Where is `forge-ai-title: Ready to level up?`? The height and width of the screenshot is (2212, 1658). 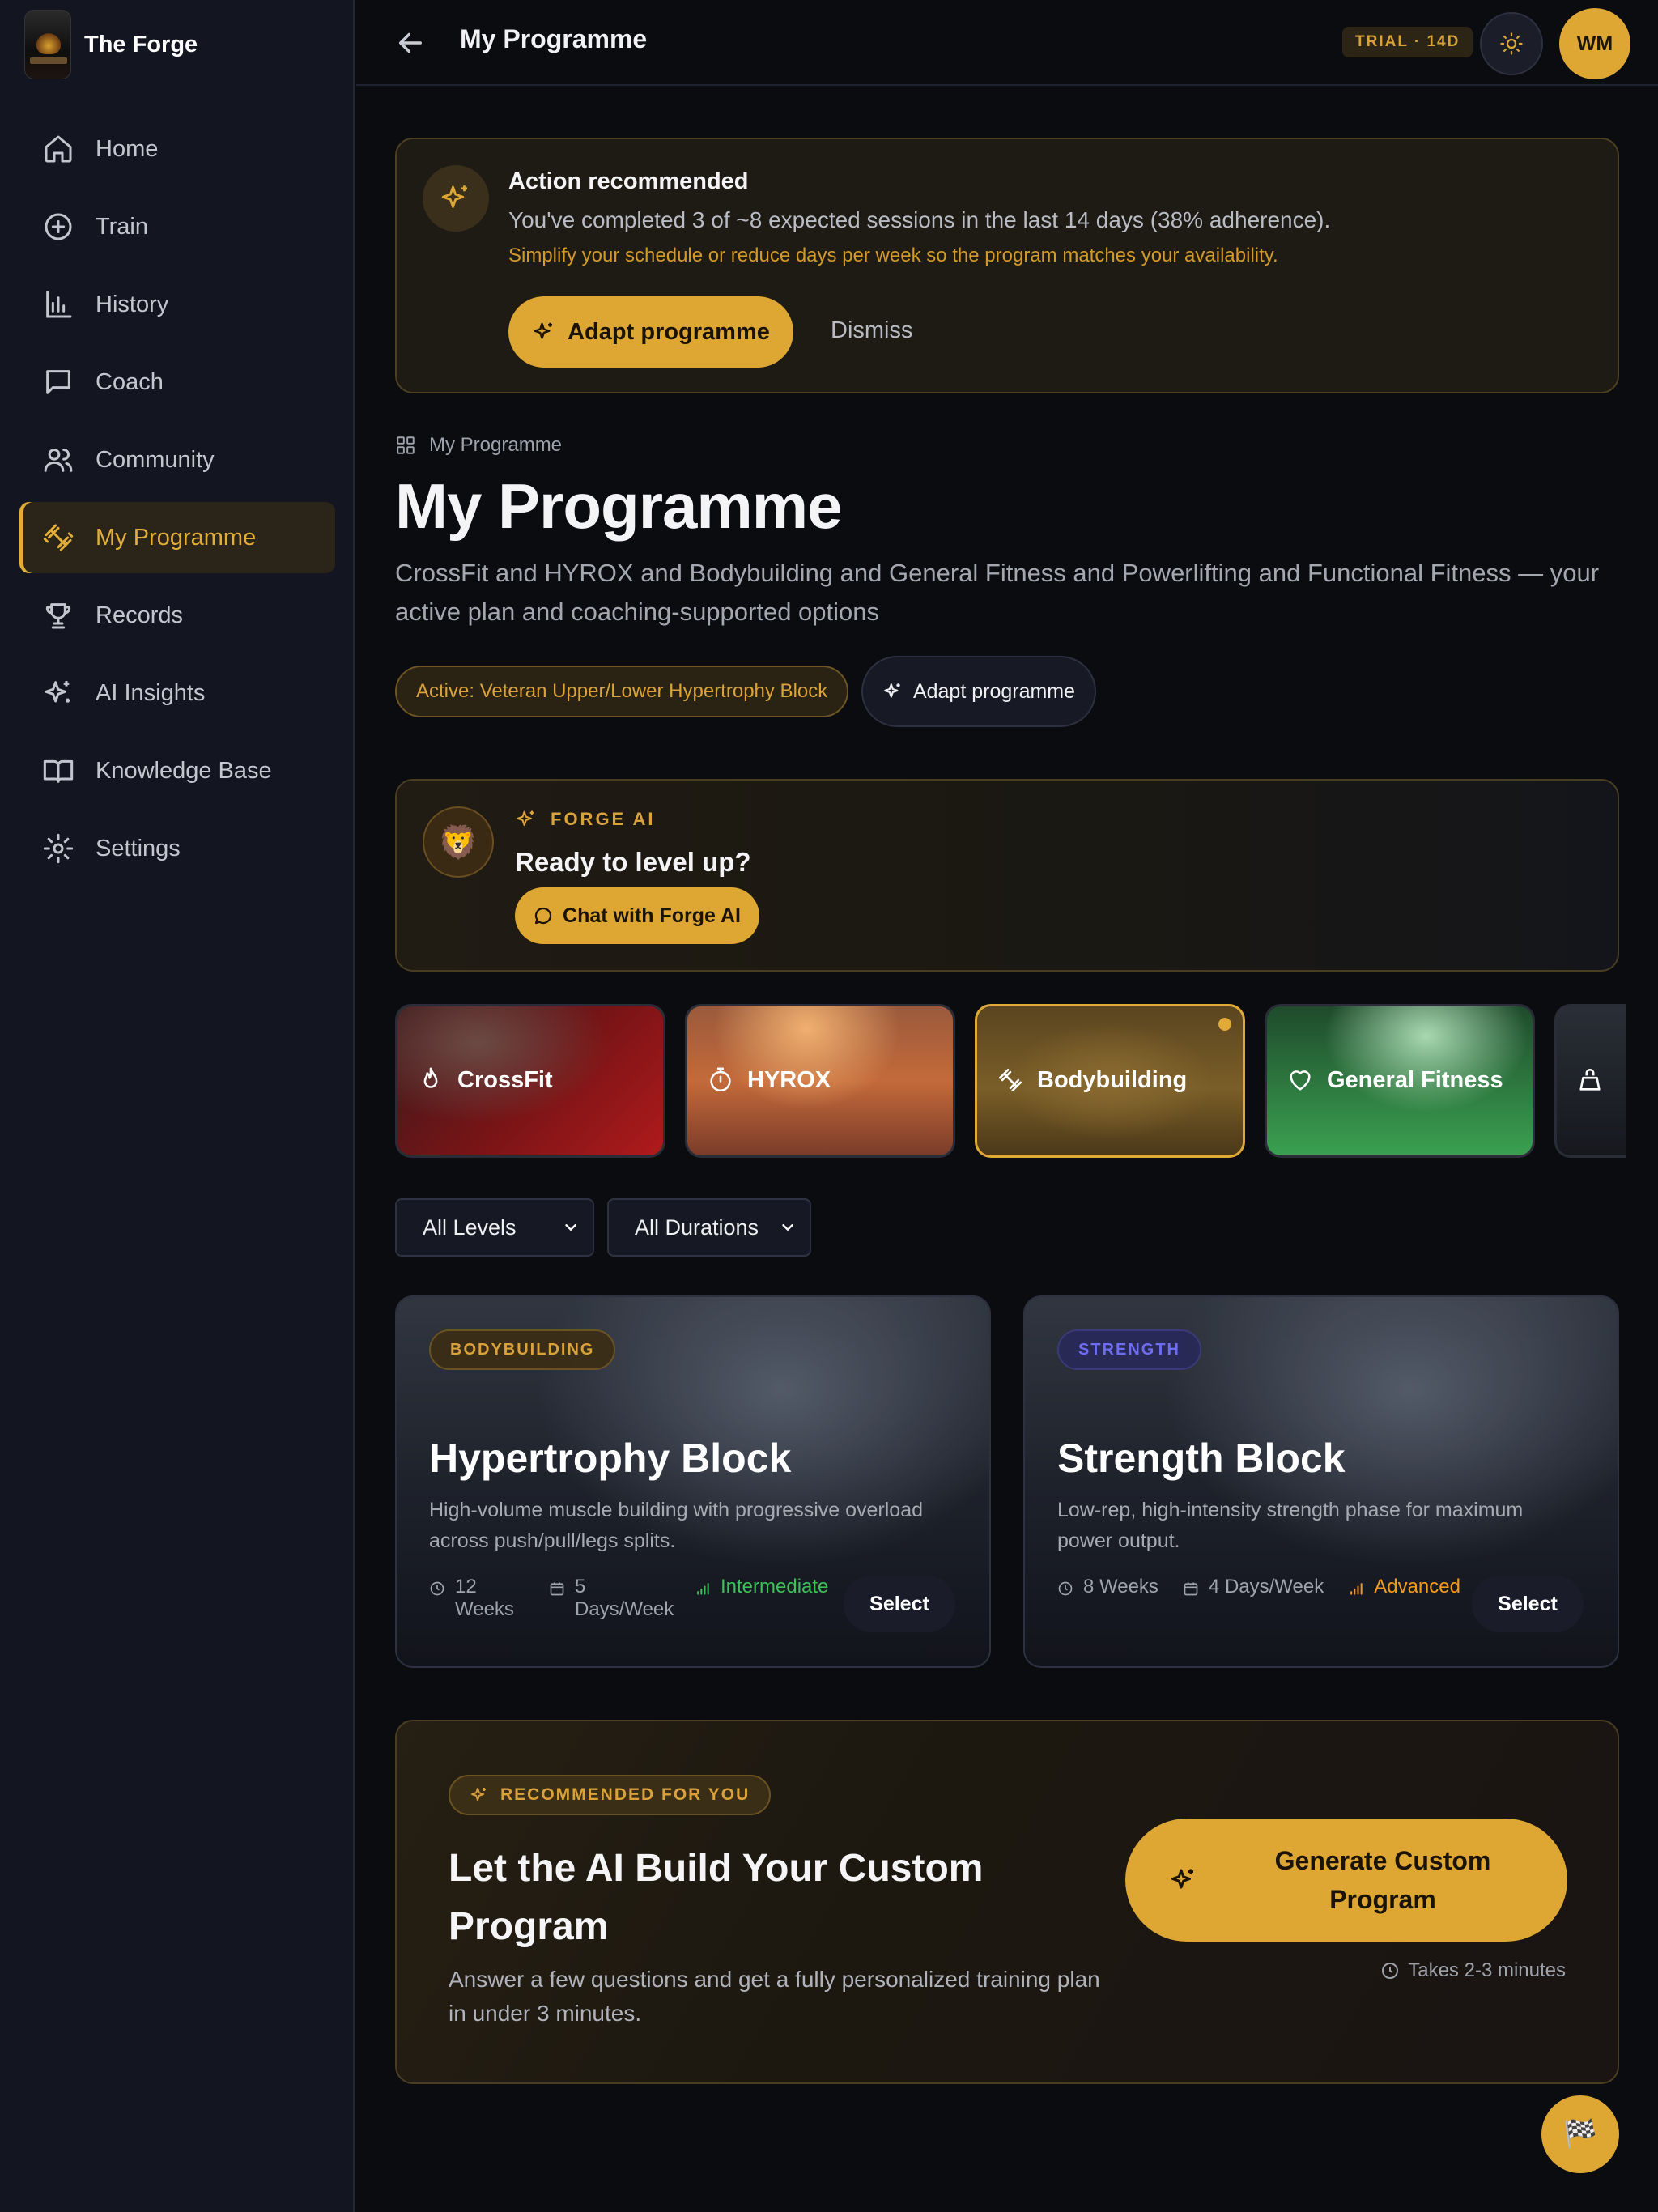
forge-ai-title: Ready to level up? is located at coordinates (633, 862).